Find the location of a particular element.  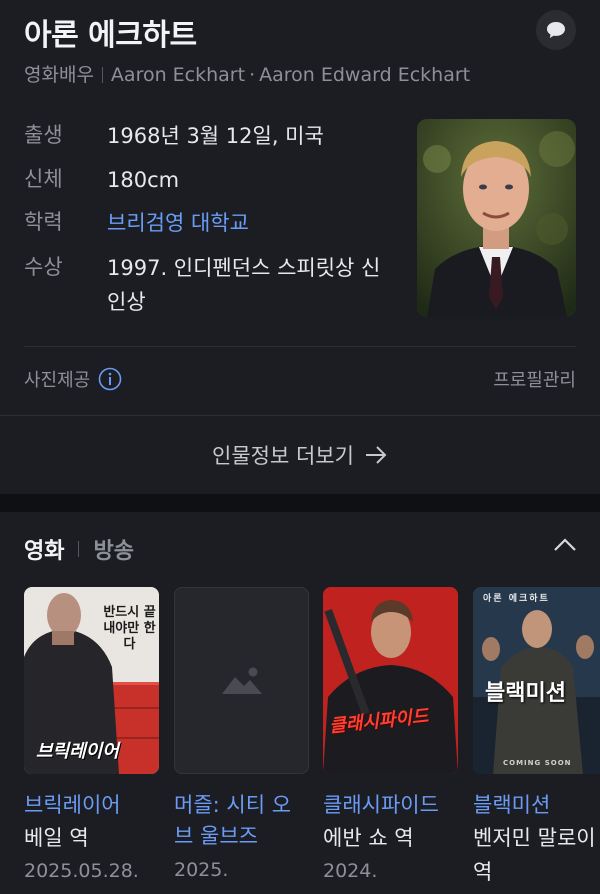

poster-bottom-text: COMING SOON is located at coordinates (537, 763).